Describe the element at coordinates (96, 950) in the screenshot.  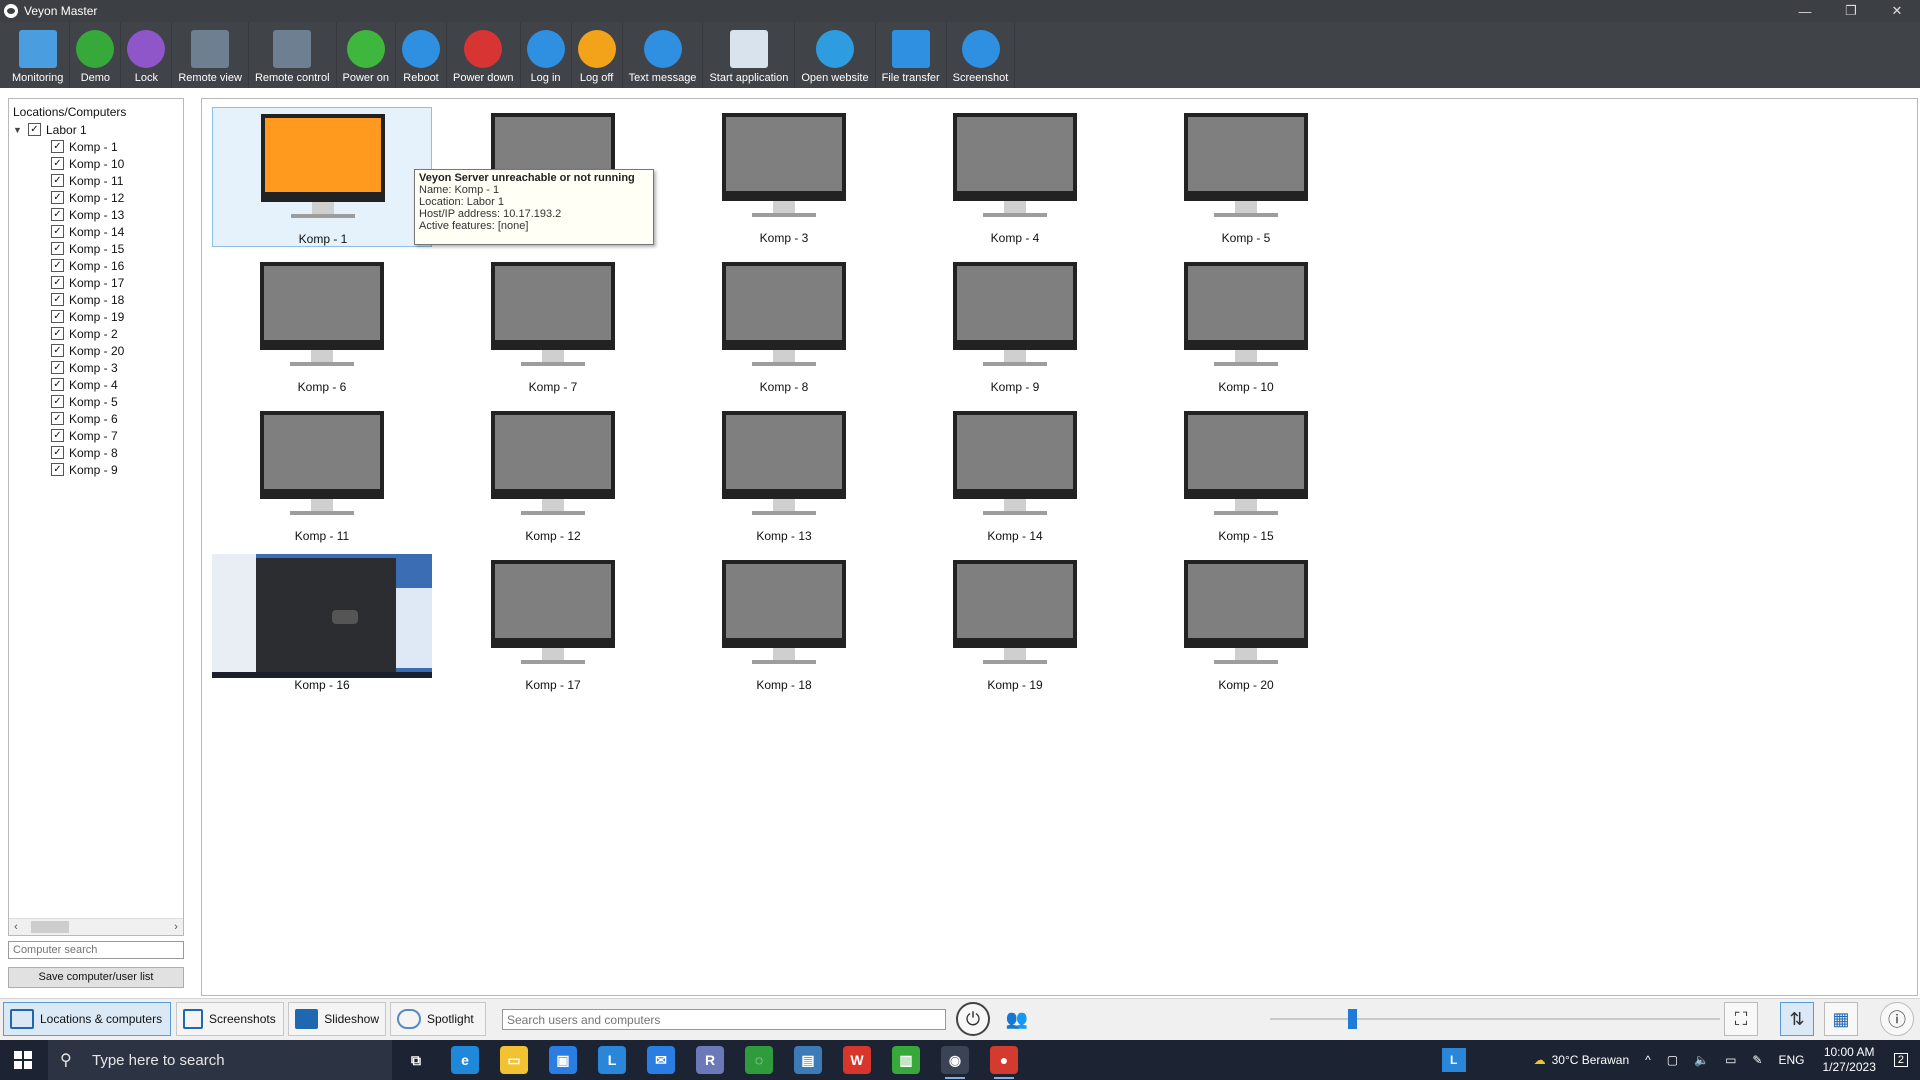
I see `computer-search-input` at that location.